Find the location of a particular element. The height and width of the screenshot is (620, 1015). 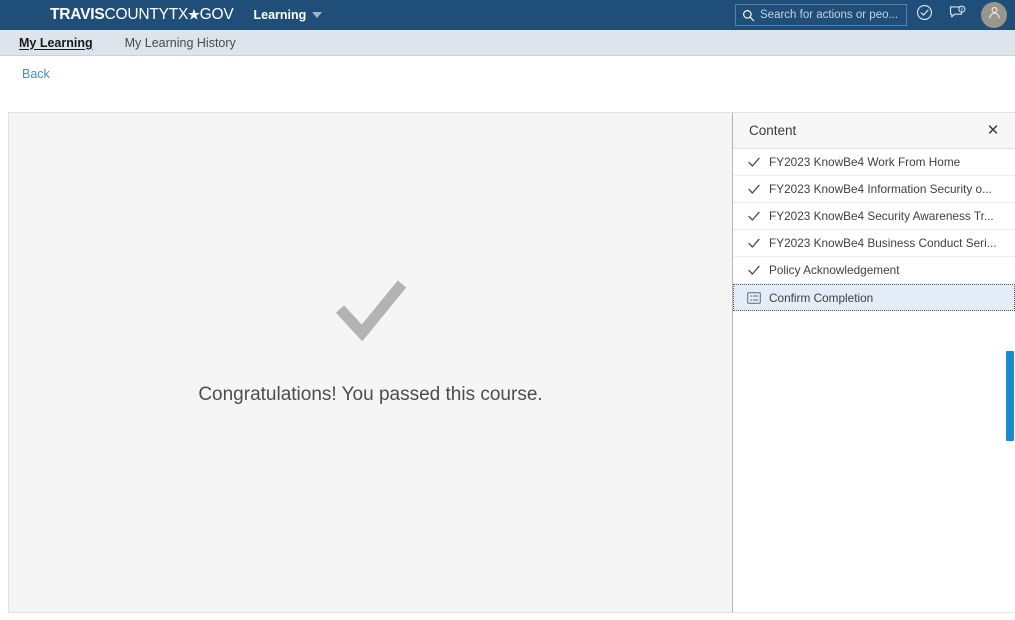

back-link: Back is located at coordinates (36, 74).